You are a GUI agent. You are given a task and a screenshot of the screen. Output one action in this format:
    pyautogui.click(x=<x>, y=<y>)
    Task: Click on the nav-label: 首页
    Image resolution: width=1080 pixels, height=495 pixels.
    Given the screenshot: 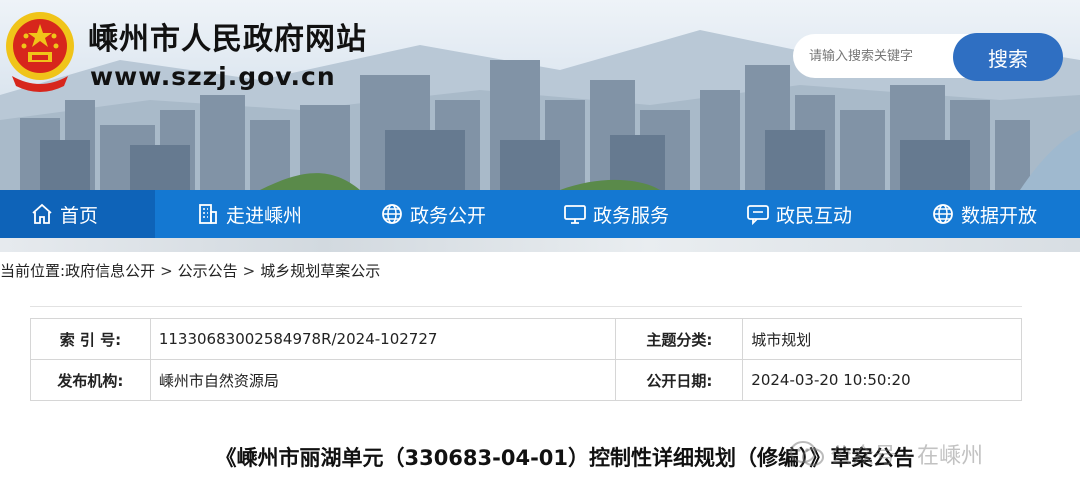 What is the action you would take?
    pyautogui.click(x=79, y=215)
    